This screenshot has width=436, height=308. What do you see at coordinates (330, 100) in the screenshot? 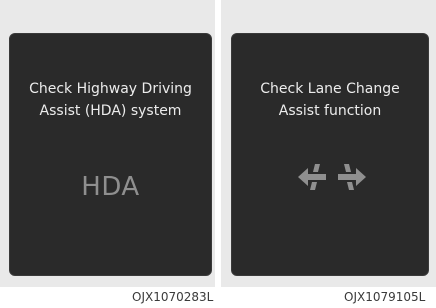
I see `lane-change-warning-message: Check Lane Change Assist function` at bounding box center [330, 100].